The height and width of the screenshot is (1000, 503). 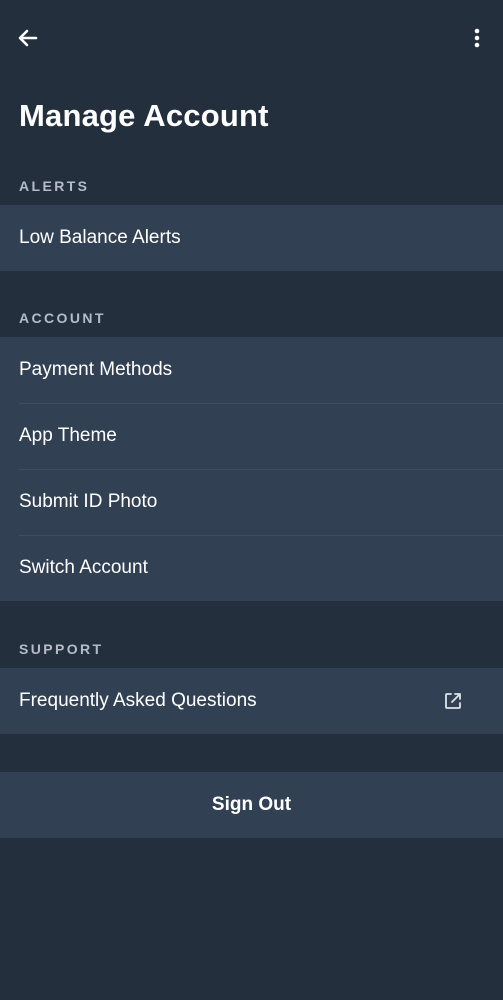 I want to click on alerts-group: Low Balance Alerts, so click(x=251, y=238).